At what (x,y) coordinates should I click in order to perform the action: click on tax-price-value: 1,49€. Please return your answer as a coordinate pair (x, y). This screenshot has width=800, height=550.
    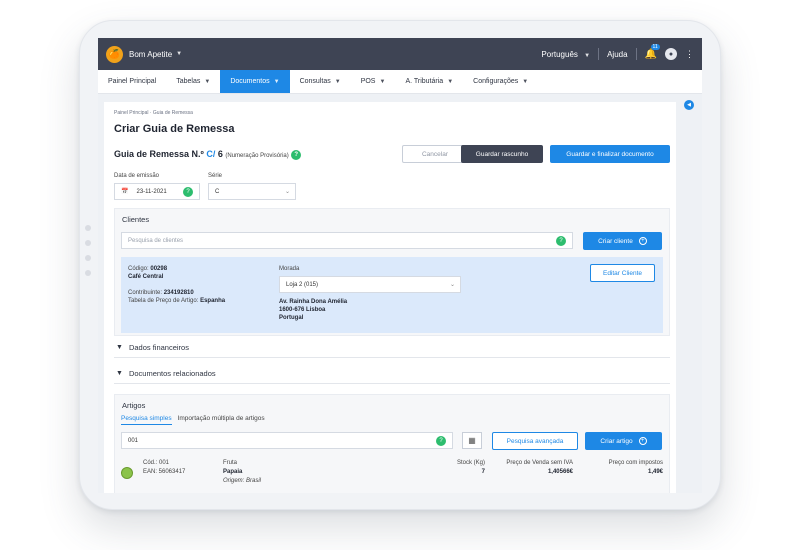
    Looking at the image, I should click on (655, 472).